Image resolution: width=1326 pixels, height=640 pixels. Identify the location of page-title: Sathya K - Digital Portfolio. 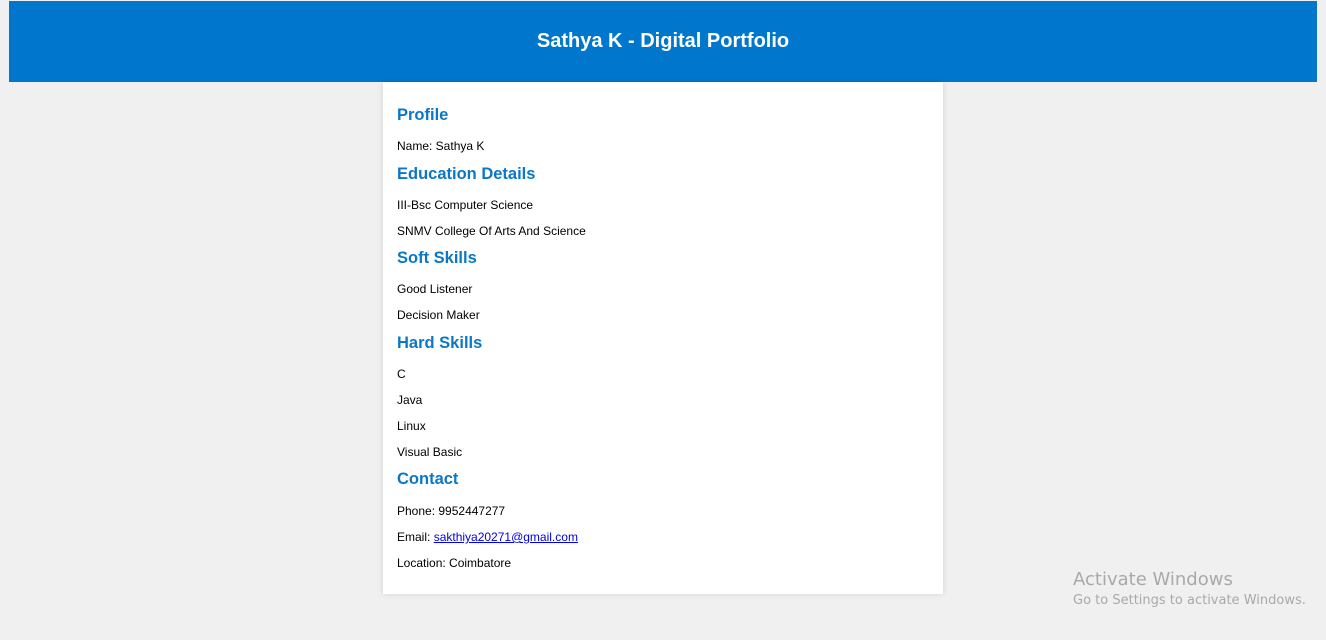
(663, 41).